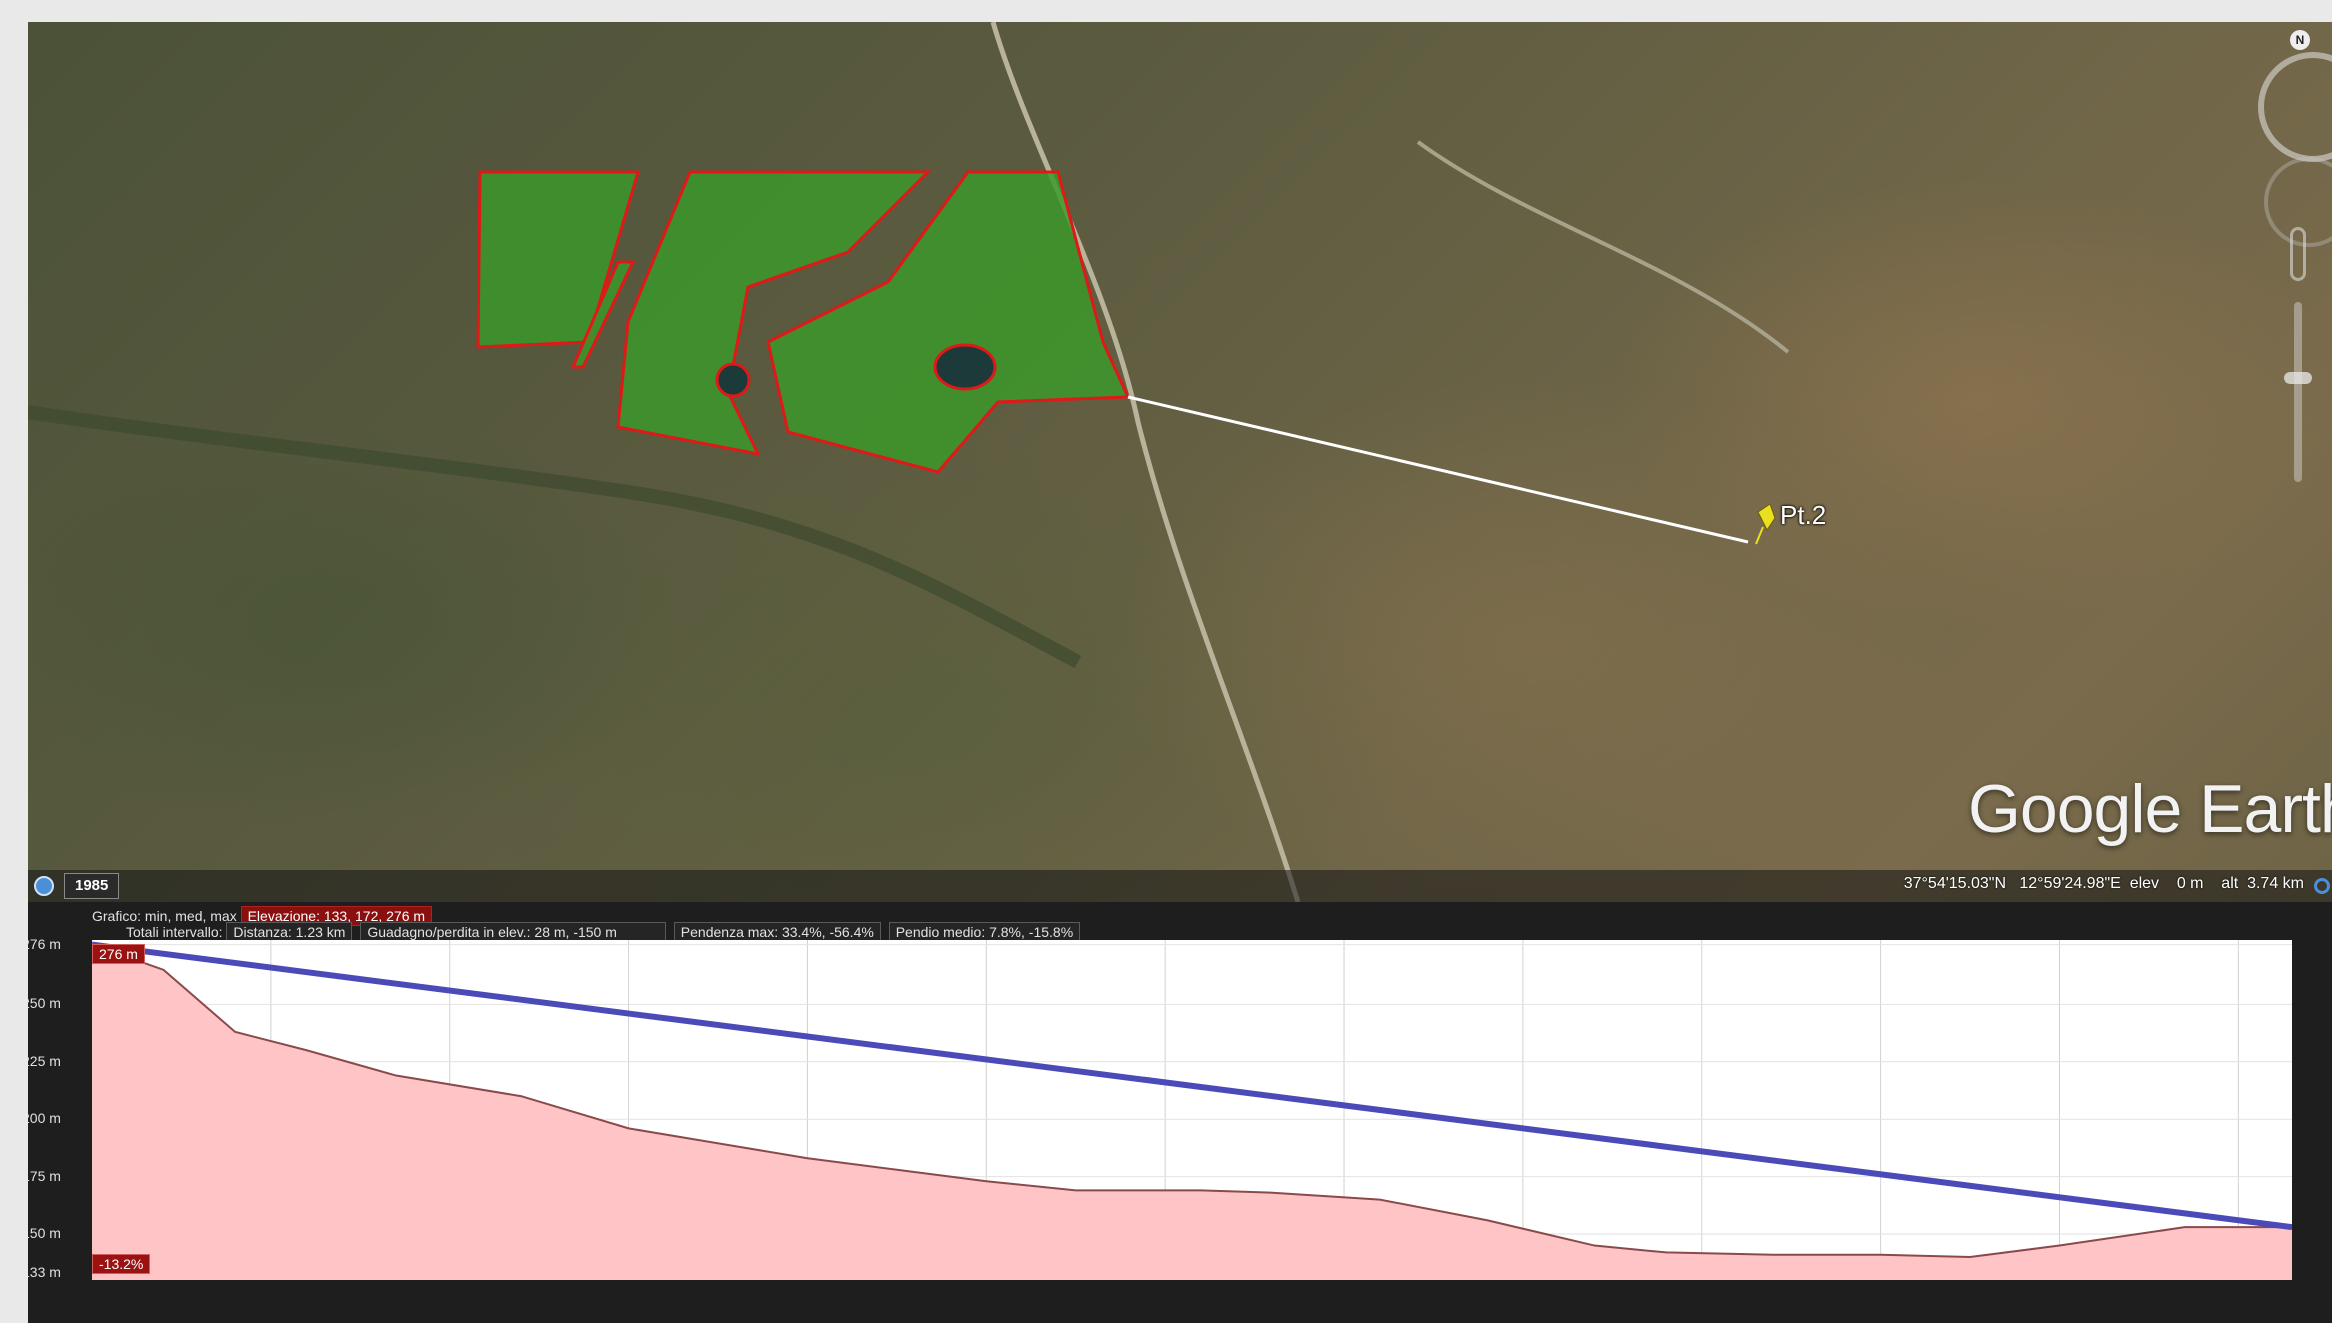 This screenshot has width=2332, height=1323. I want to click on zoom-slider-thumb, so click(2298, 378).